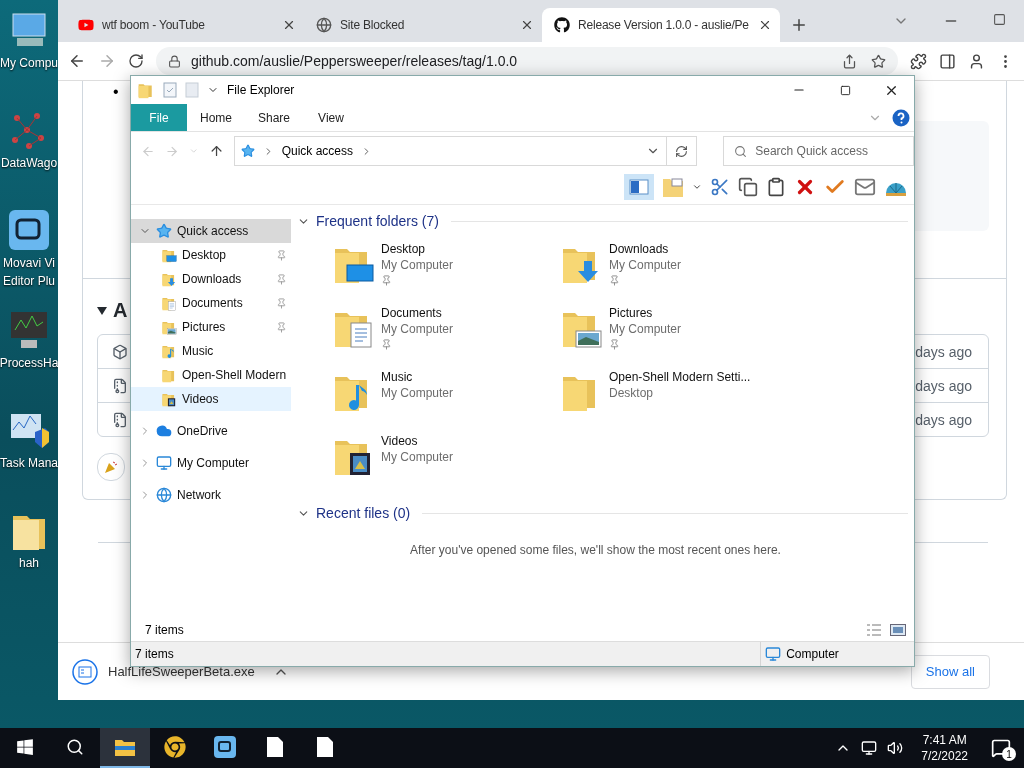 The image size is (1024, 768). I want to click on clock: 7:41 AM 7/2/2022, so click(944, 748).